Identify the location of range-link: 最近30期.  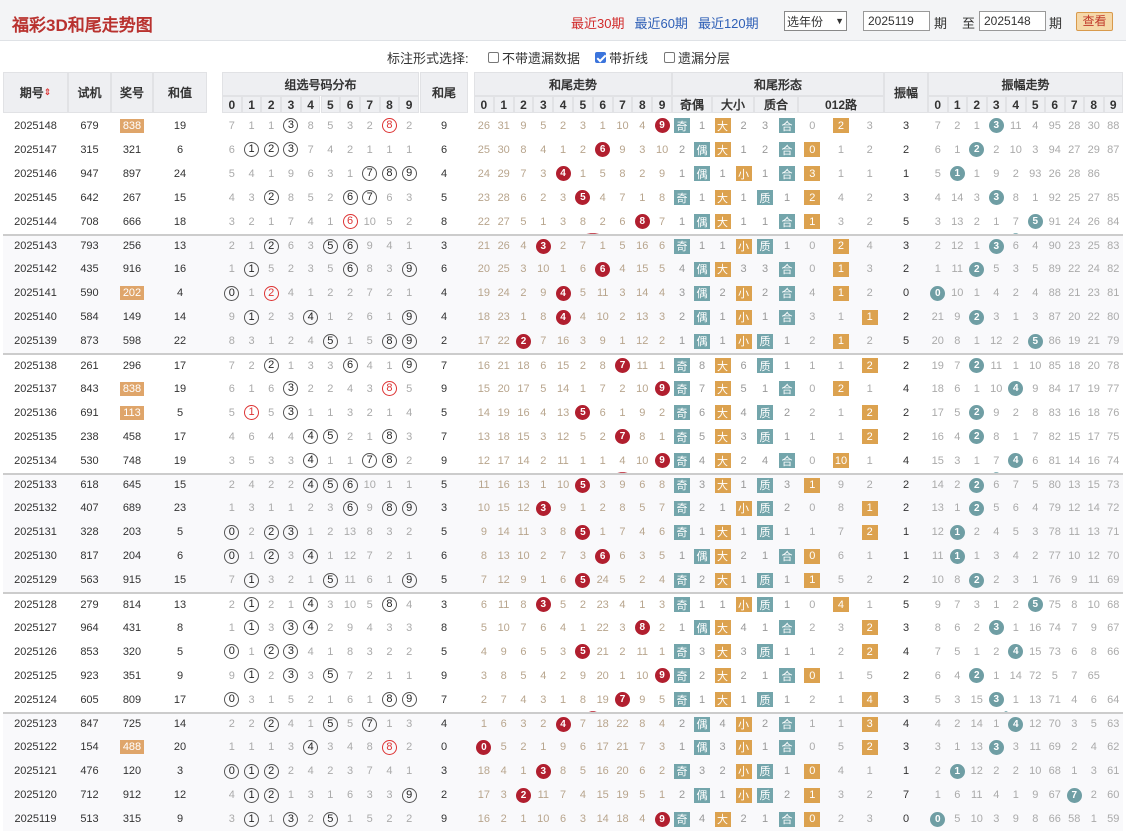
(597, 23).